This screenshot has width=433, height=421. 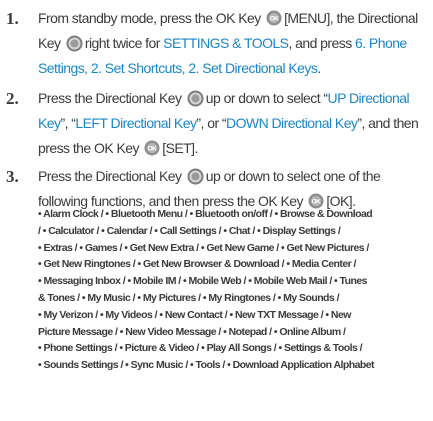 I want to click on option-highlight: LEFT Directional Key, so click(x=136, y=123).